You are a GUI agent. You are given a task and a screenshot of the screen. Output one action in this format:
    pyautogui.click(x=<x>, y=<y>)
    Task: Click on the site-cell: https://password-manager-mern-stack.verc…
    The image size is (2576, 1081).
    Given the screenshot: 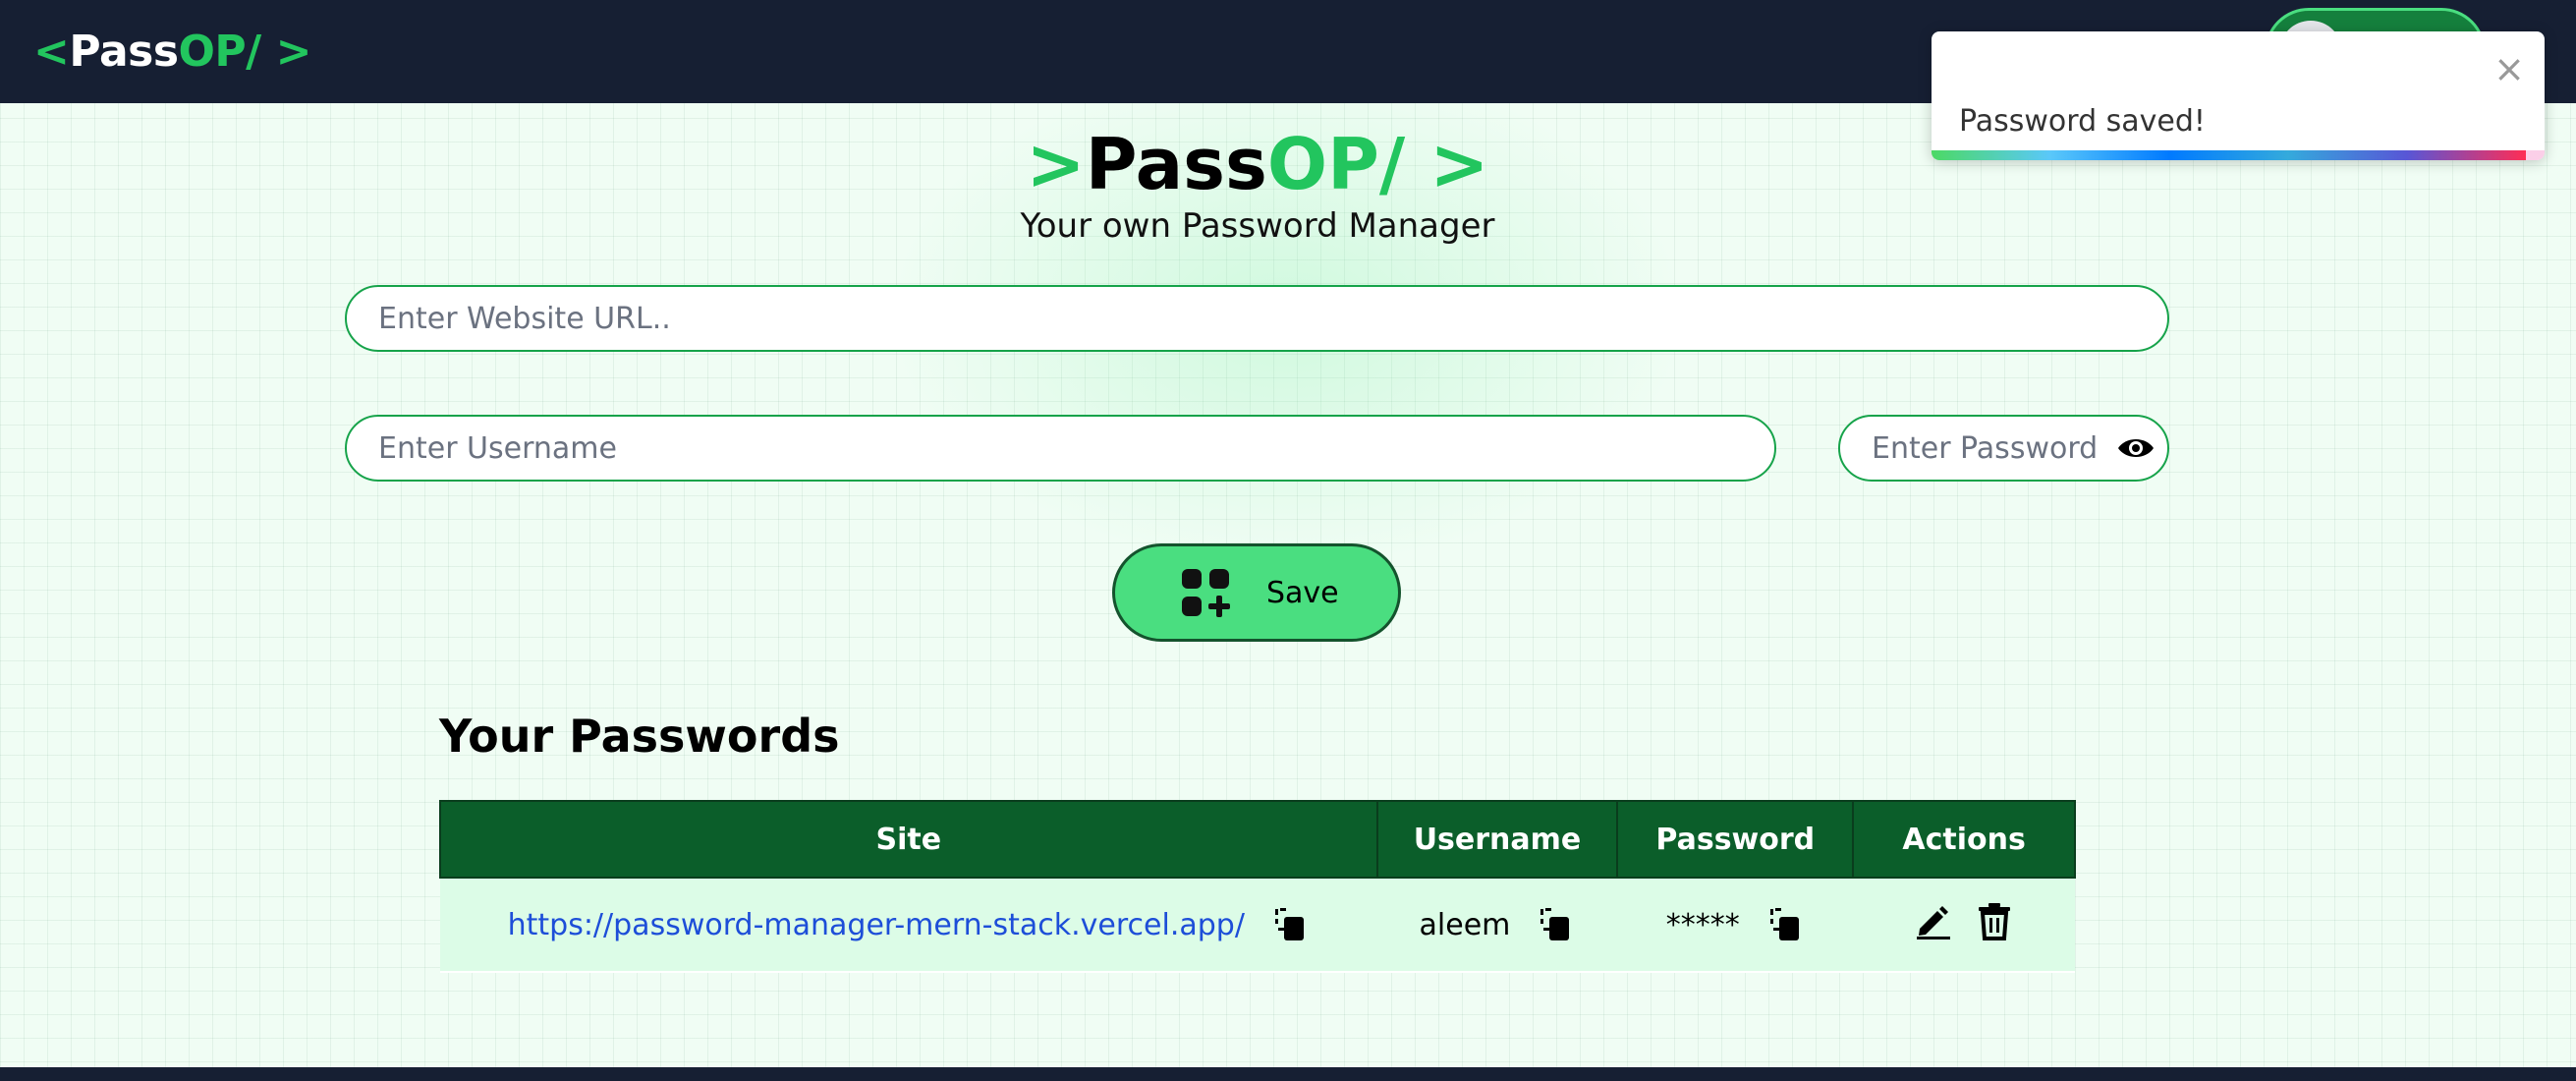 What is the action you would take?
    pyautogui.click(x=908, y=926)
    